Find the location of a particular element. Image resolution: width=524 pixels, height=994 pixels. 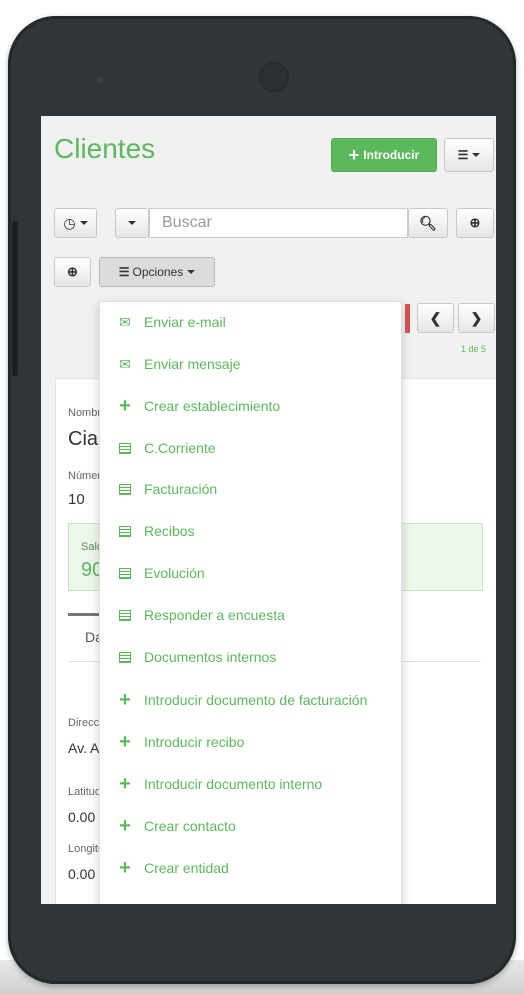

opciones-label: Opciones is located at coordinates (158, 272).